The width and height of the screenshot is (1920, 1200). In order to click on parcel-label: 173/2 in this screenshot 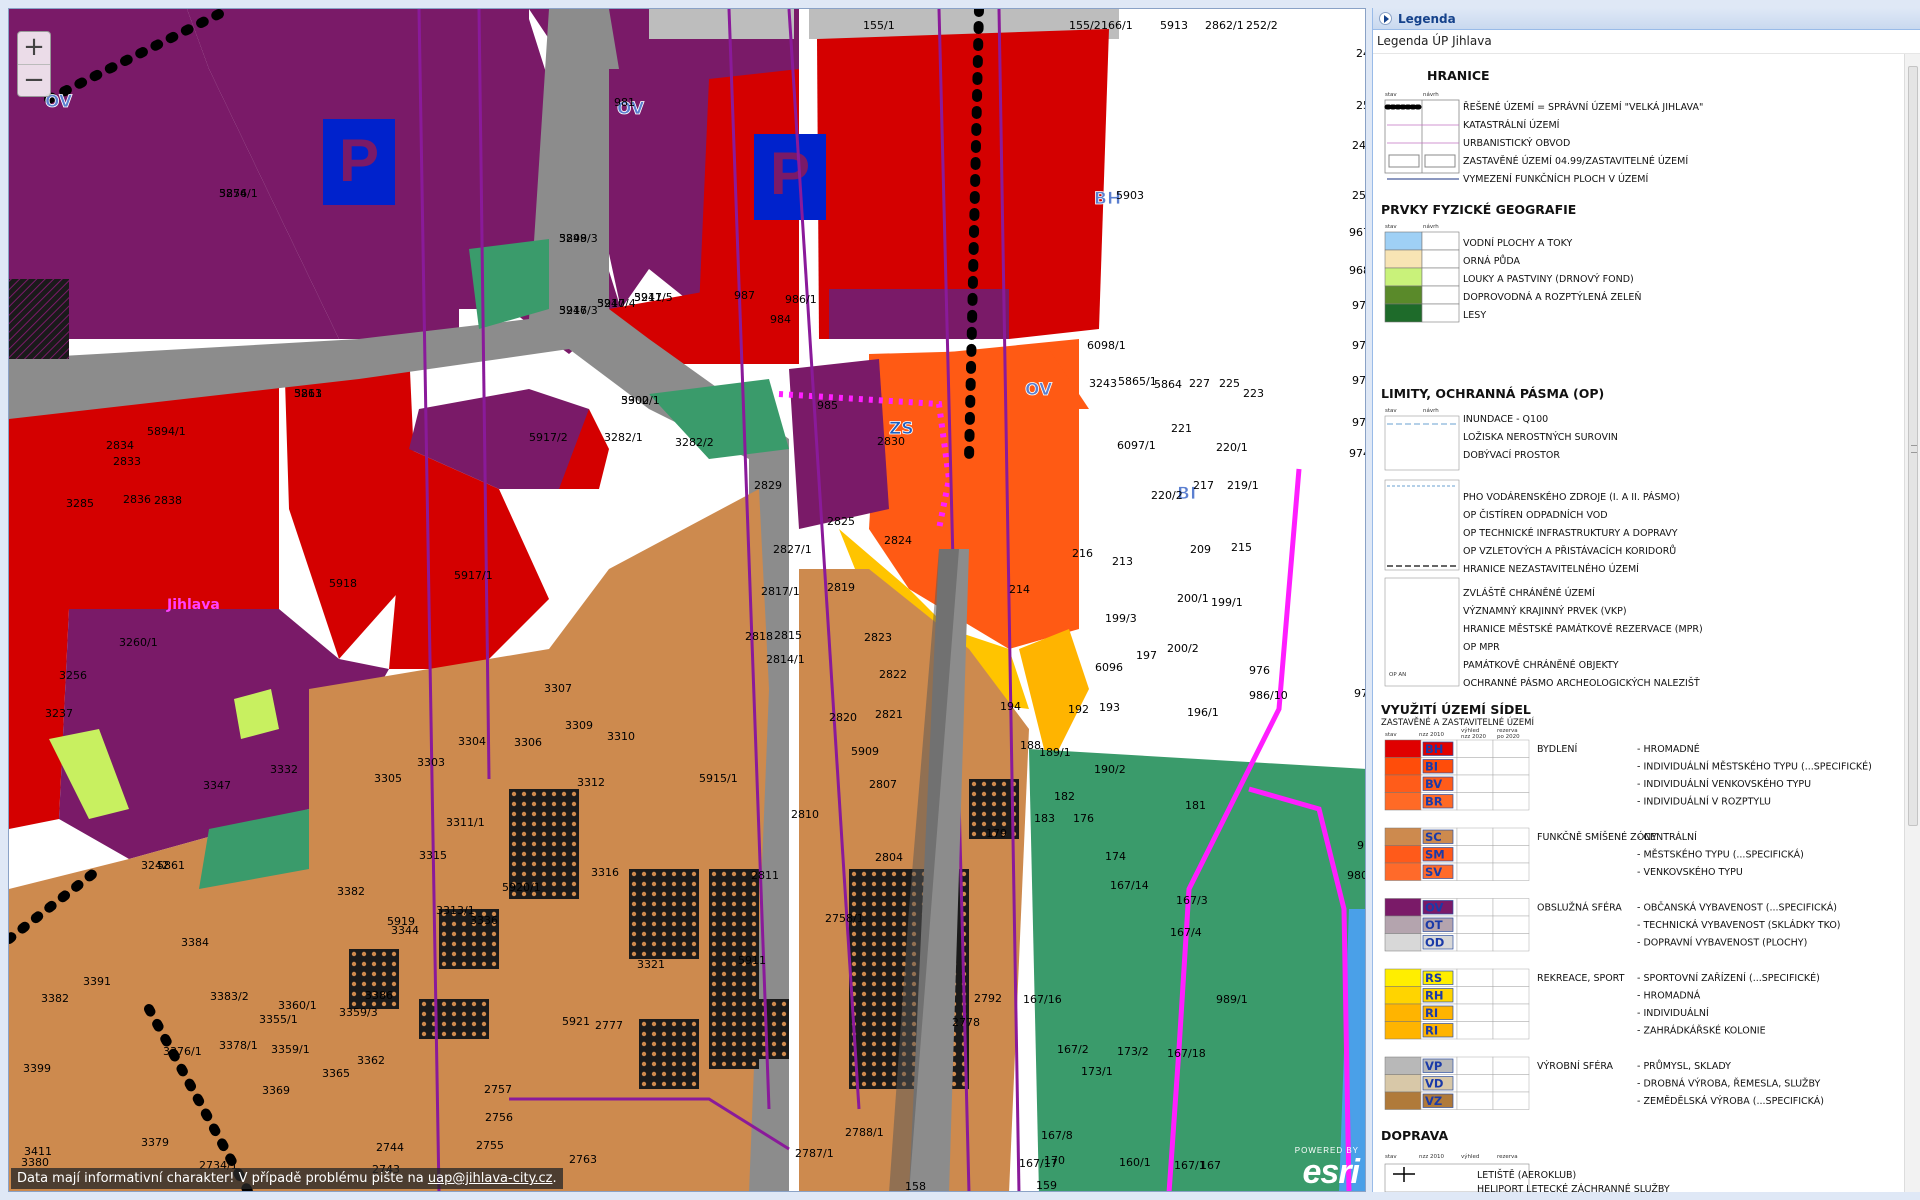, I will do `click(1133, 1051)`.